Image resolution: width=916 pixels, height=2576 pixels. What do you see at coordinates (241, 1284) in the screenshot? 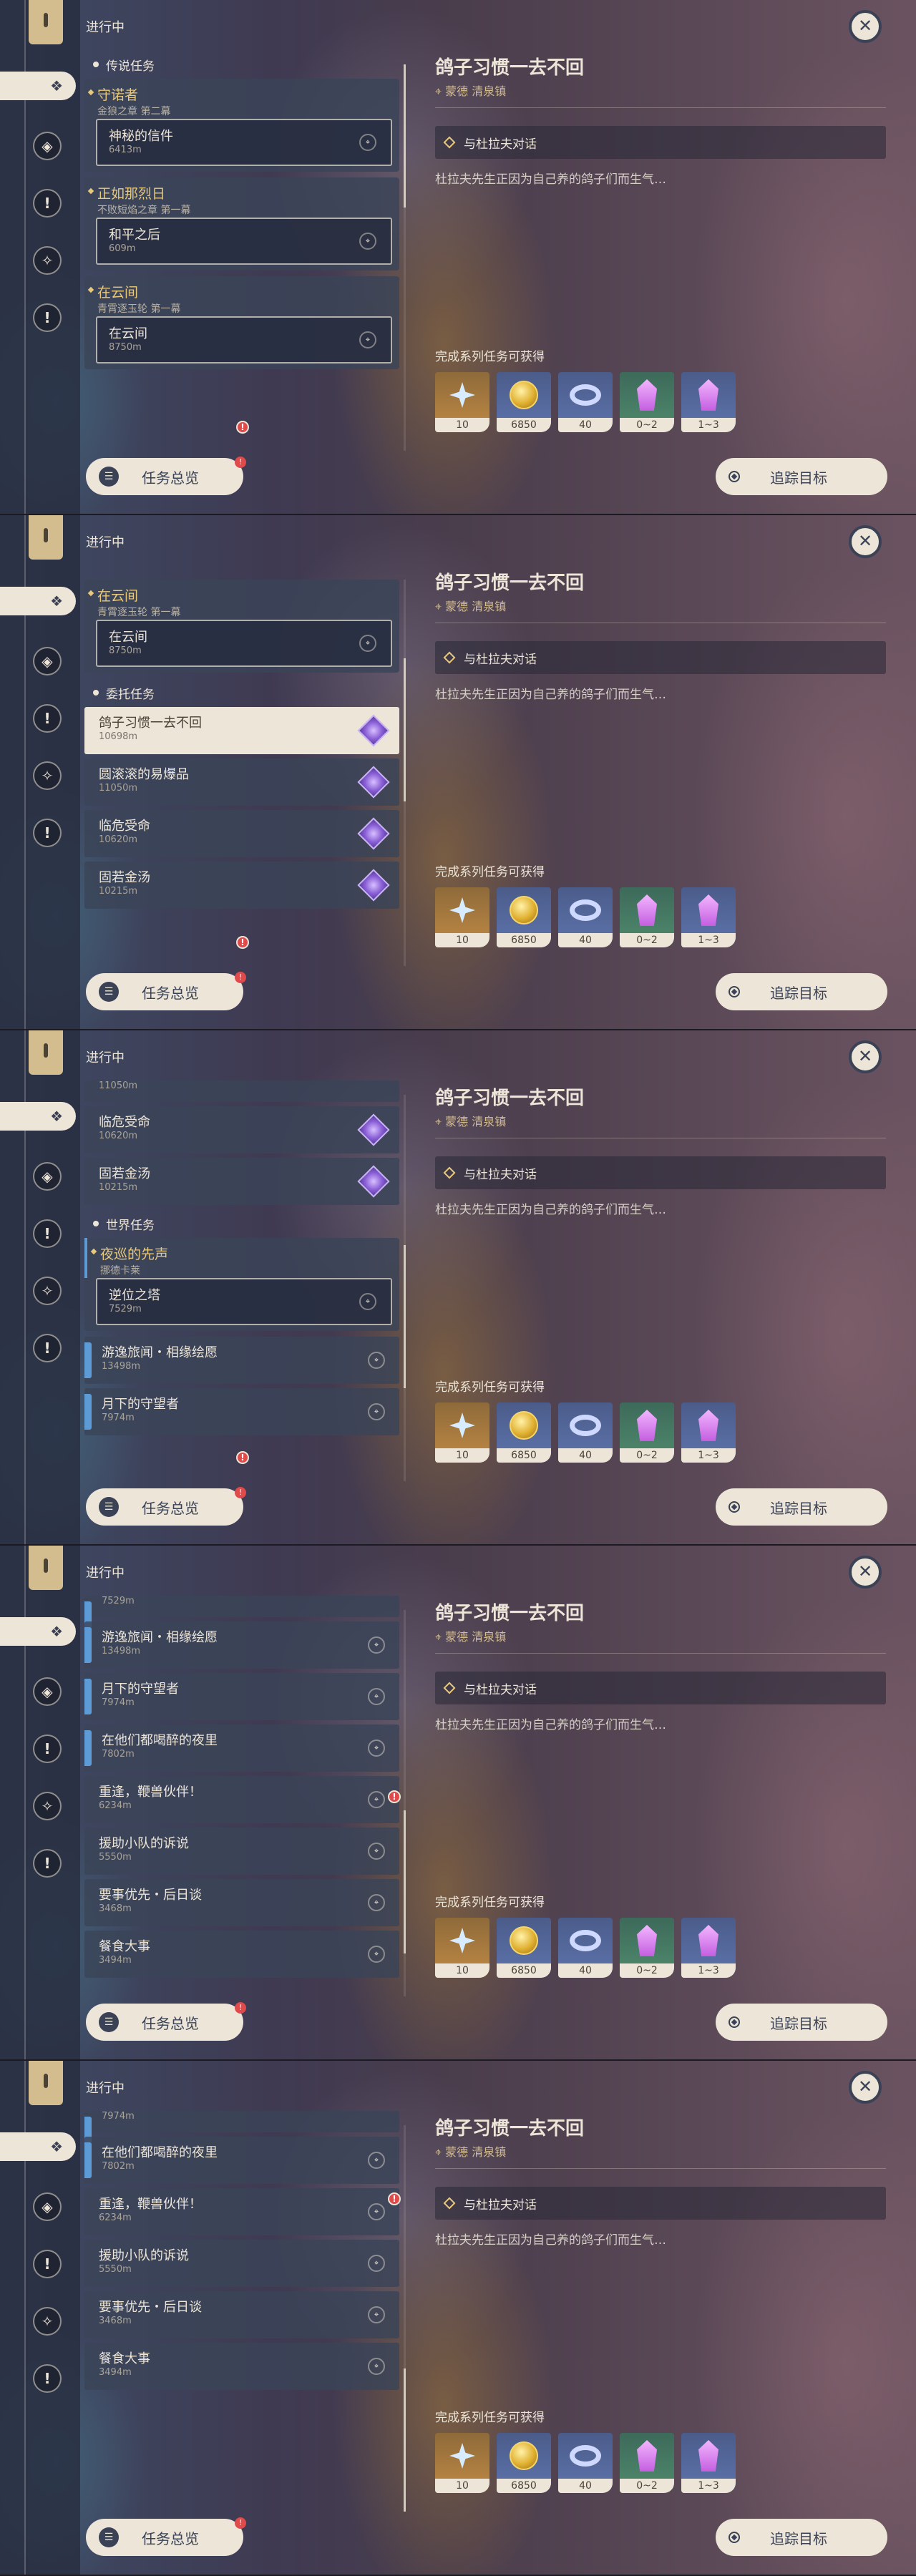
I see `world-quest-group: 夜巡的先声 挪德卡莱 逆位之塔 7529m ⌖` at bounding box center [241, 1284].